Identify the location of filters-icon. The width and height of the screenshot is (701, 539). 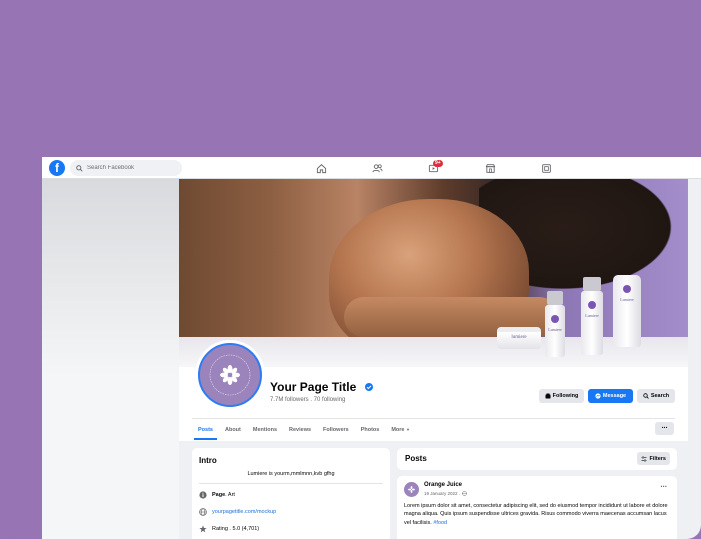
(644, 458).